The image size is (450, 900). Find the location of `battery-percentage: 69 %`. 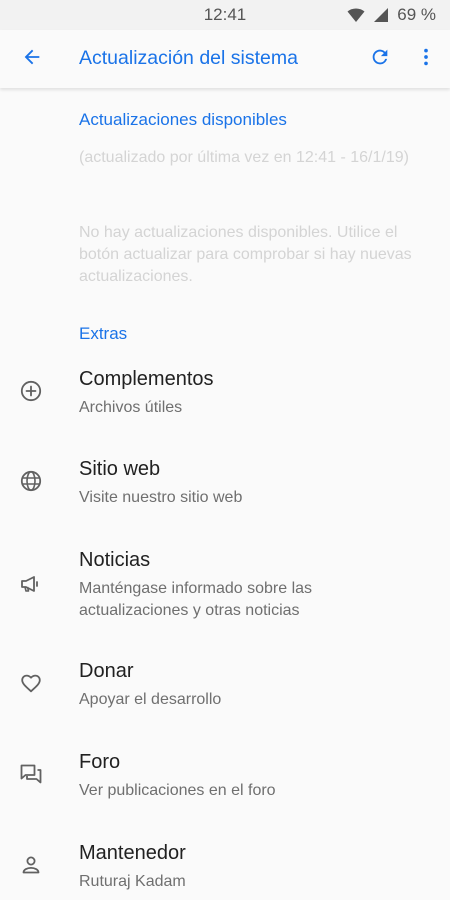

battery-percentage: 69 % is located at coordinates (416, 14).